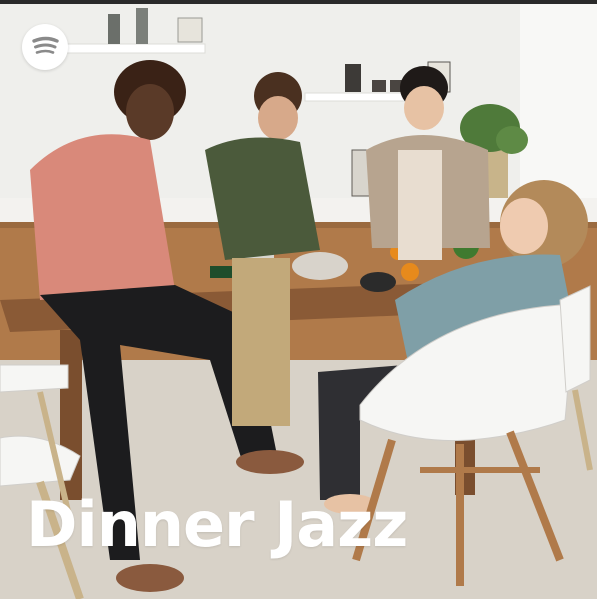  Describe the element at coordinates (298, 2) in the screenshot. I see `top-border` at that location.